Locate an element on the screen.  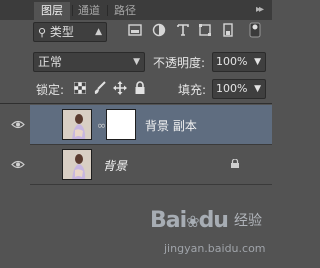
opacity-value: 100% is located at coordinates (232, 61).